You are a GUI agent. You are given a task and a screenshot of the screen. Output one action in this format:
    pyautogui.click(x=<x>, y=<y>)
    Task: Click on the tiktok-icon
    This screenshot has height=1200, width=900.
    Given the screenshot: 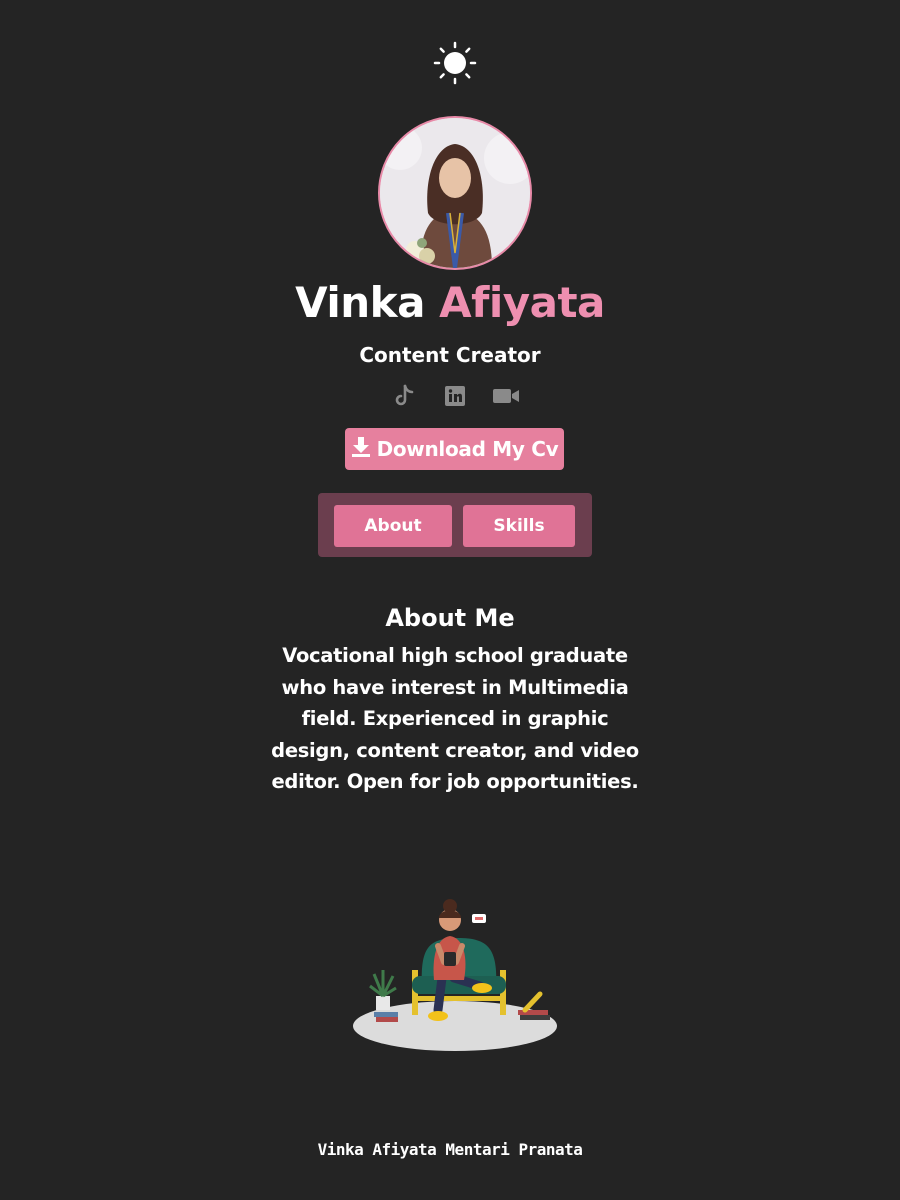 What is the action you would take?
    pyautogui.click(x=404, y=396)
    